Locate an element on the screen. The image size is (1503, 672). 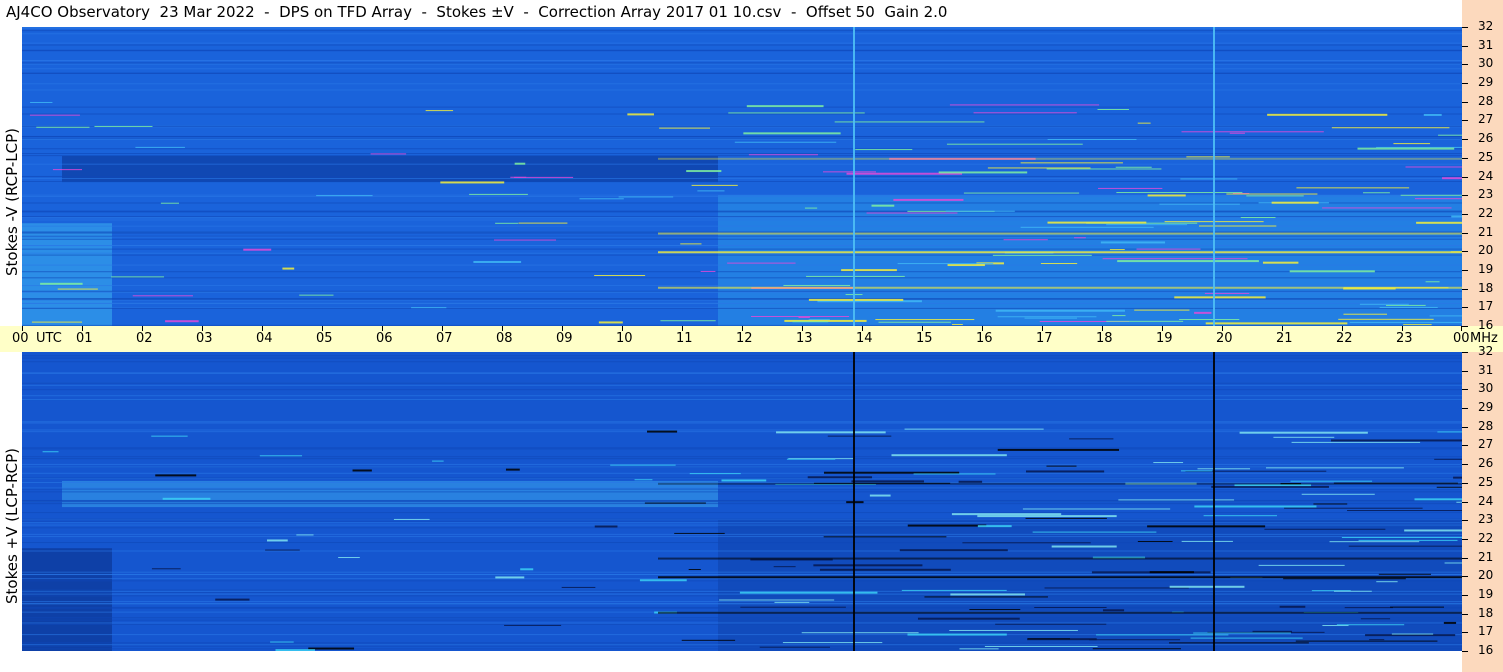
persistent-line is located at coordinates (1060, 577).